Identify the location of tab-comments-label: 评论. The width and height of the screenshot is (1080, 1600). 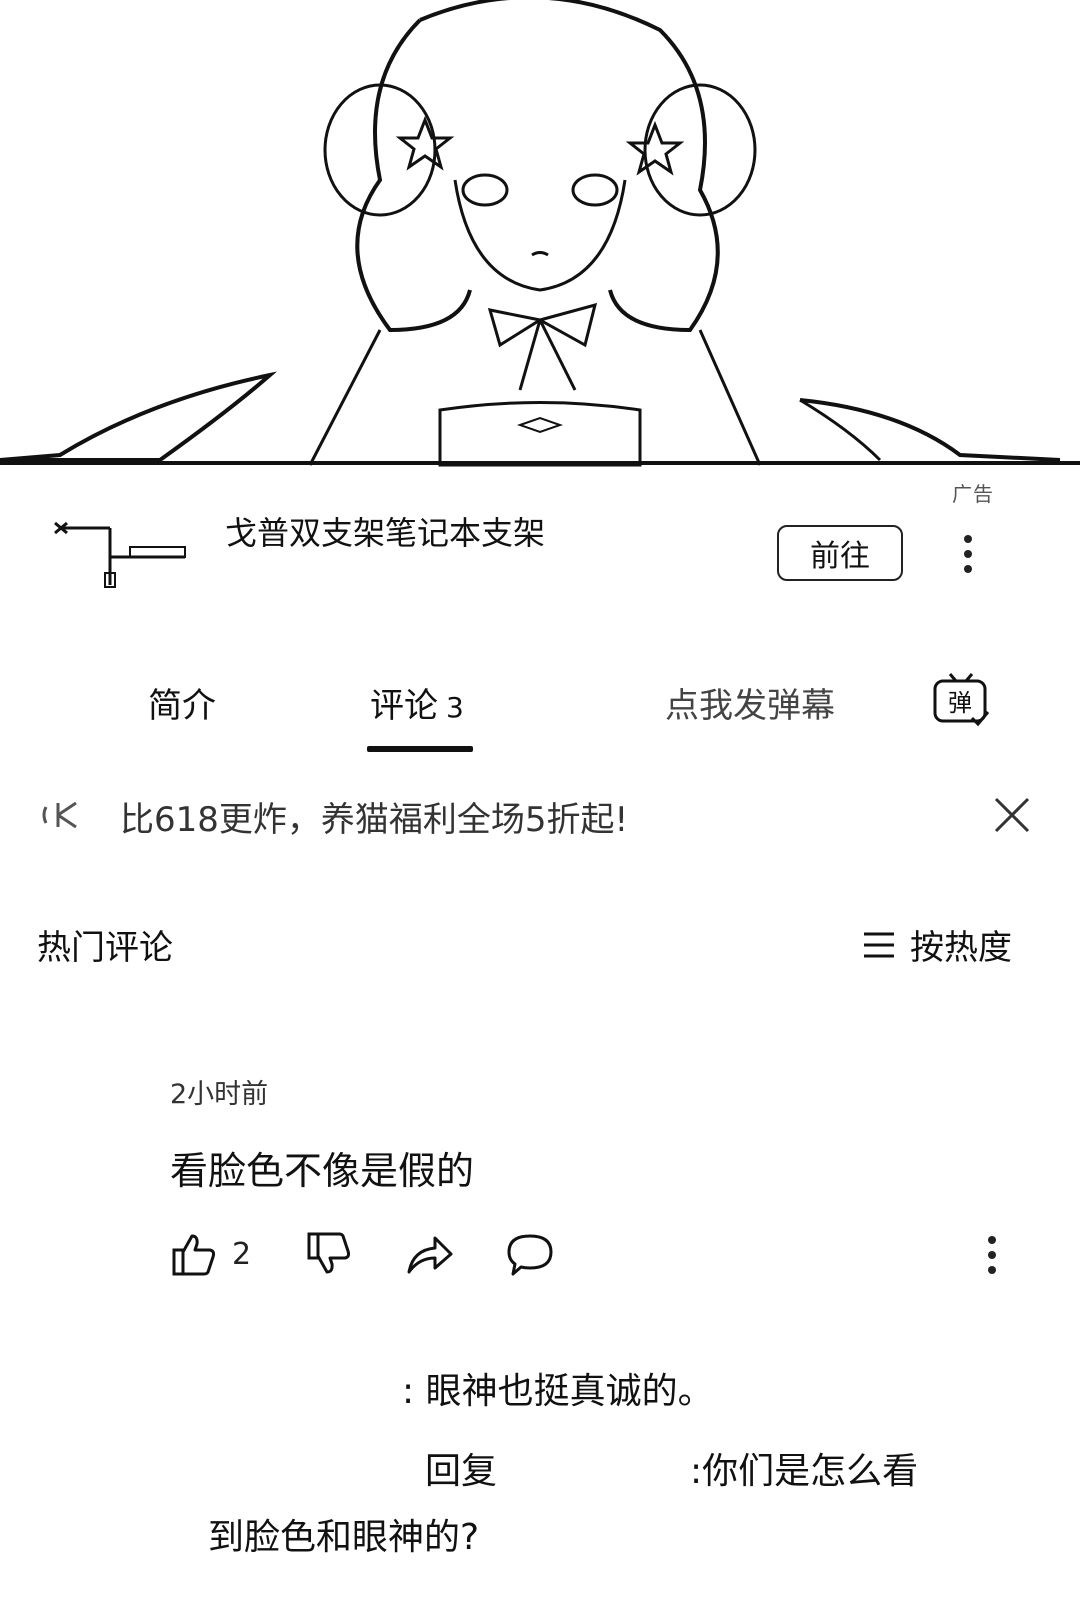
(404, 706).